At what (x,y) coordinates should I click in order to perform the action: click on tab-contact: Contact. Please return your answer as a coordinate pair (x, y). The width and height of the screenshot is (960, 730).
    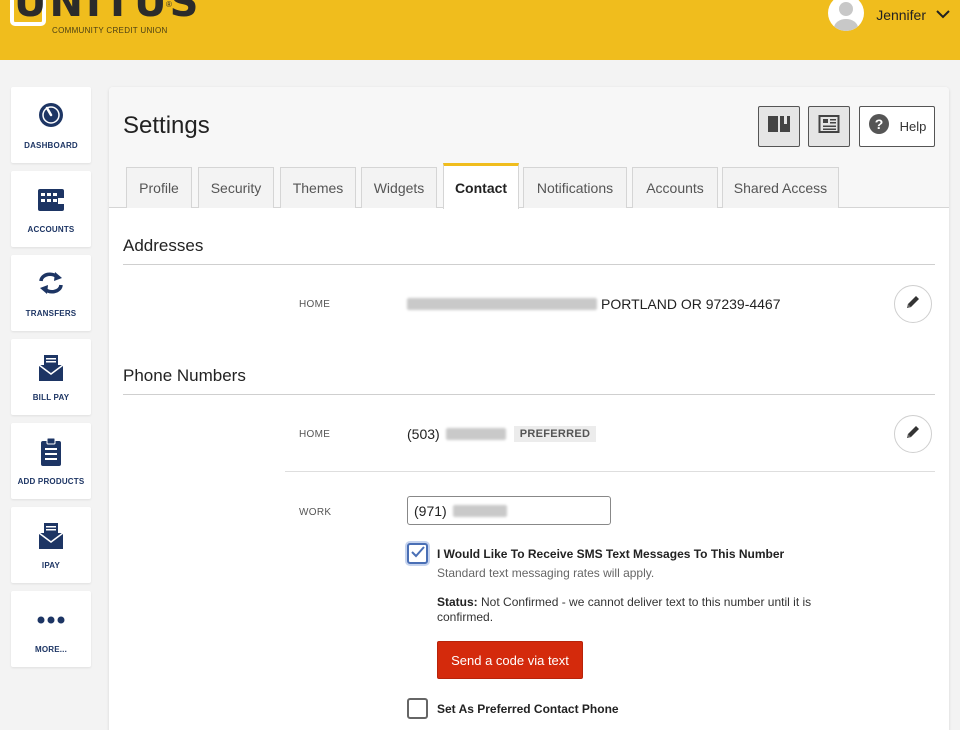
    Looking at the image, I should click on (481, 186).